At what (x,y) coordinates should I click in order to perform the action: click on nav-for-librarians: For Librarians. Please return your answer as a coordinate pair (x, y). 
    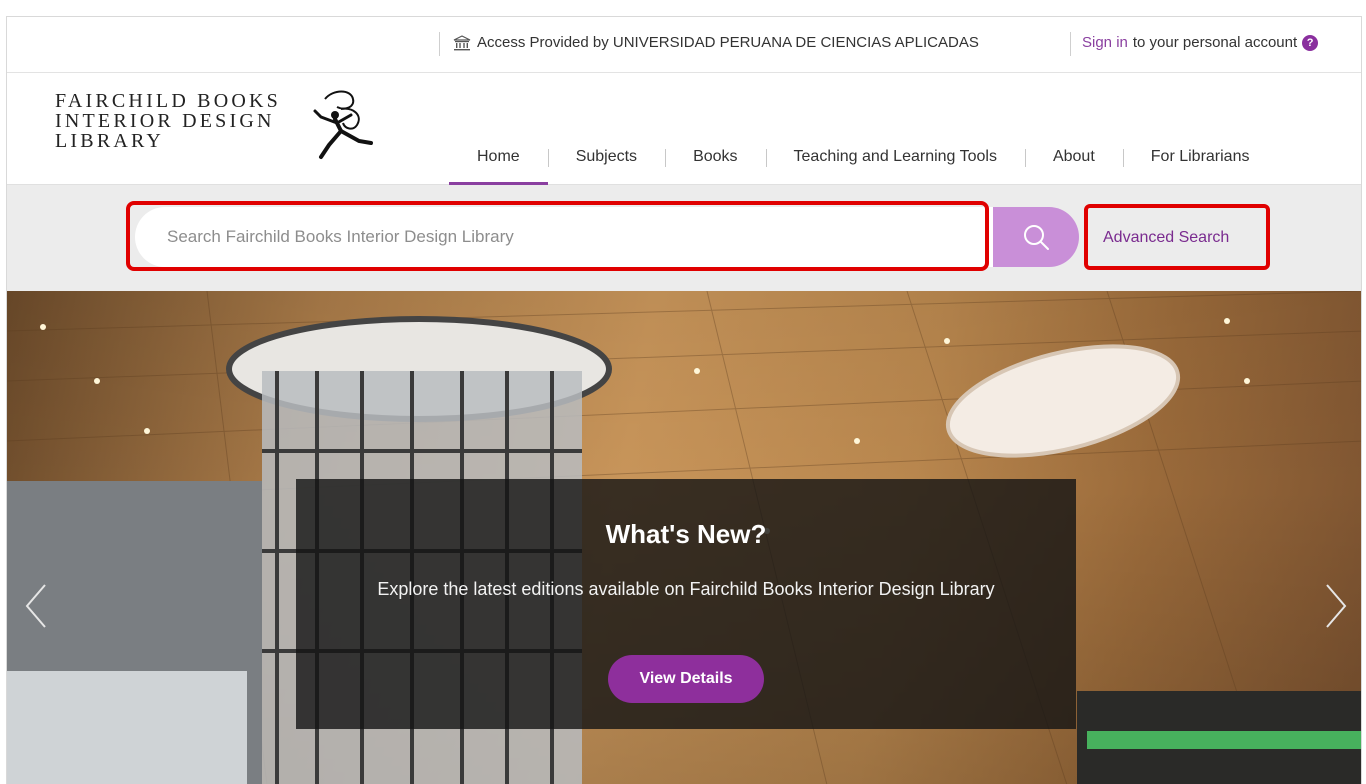
    Looking at the image, I should click on (1200, 157).